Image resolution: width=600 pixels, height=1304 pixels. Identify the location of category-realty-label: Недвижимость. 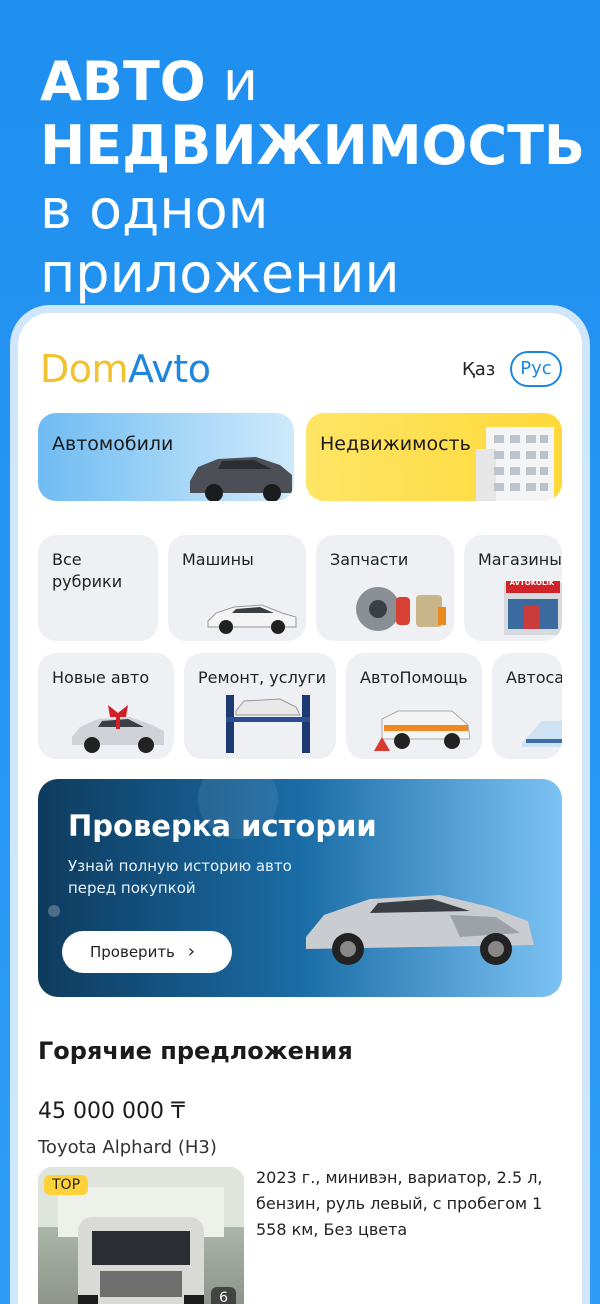
(395, 444).